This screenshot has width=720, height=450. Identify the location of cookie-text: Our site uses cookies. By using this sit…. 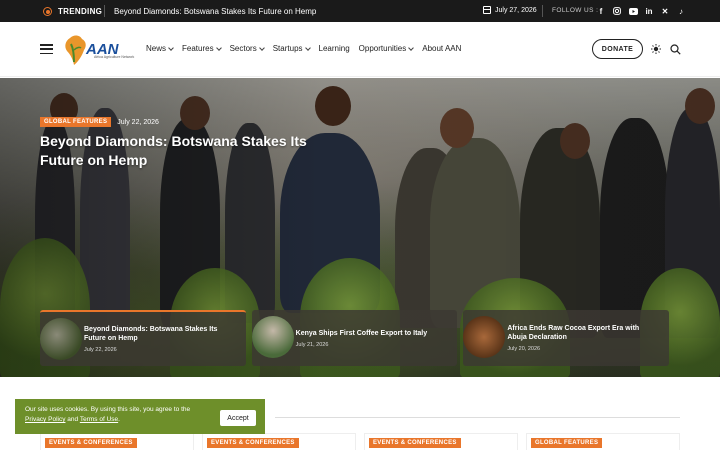
(108, 409).